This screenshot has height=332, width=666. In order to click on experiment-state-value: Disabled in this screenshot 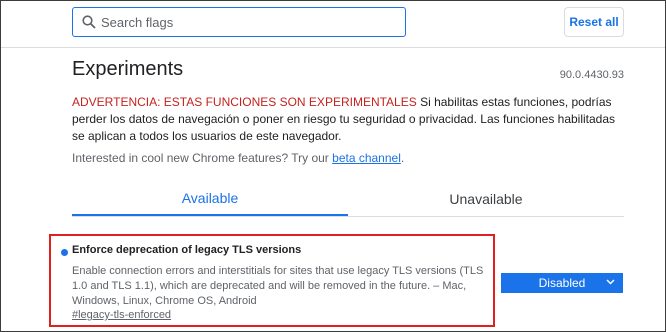, I will do `click(562, 283)`.